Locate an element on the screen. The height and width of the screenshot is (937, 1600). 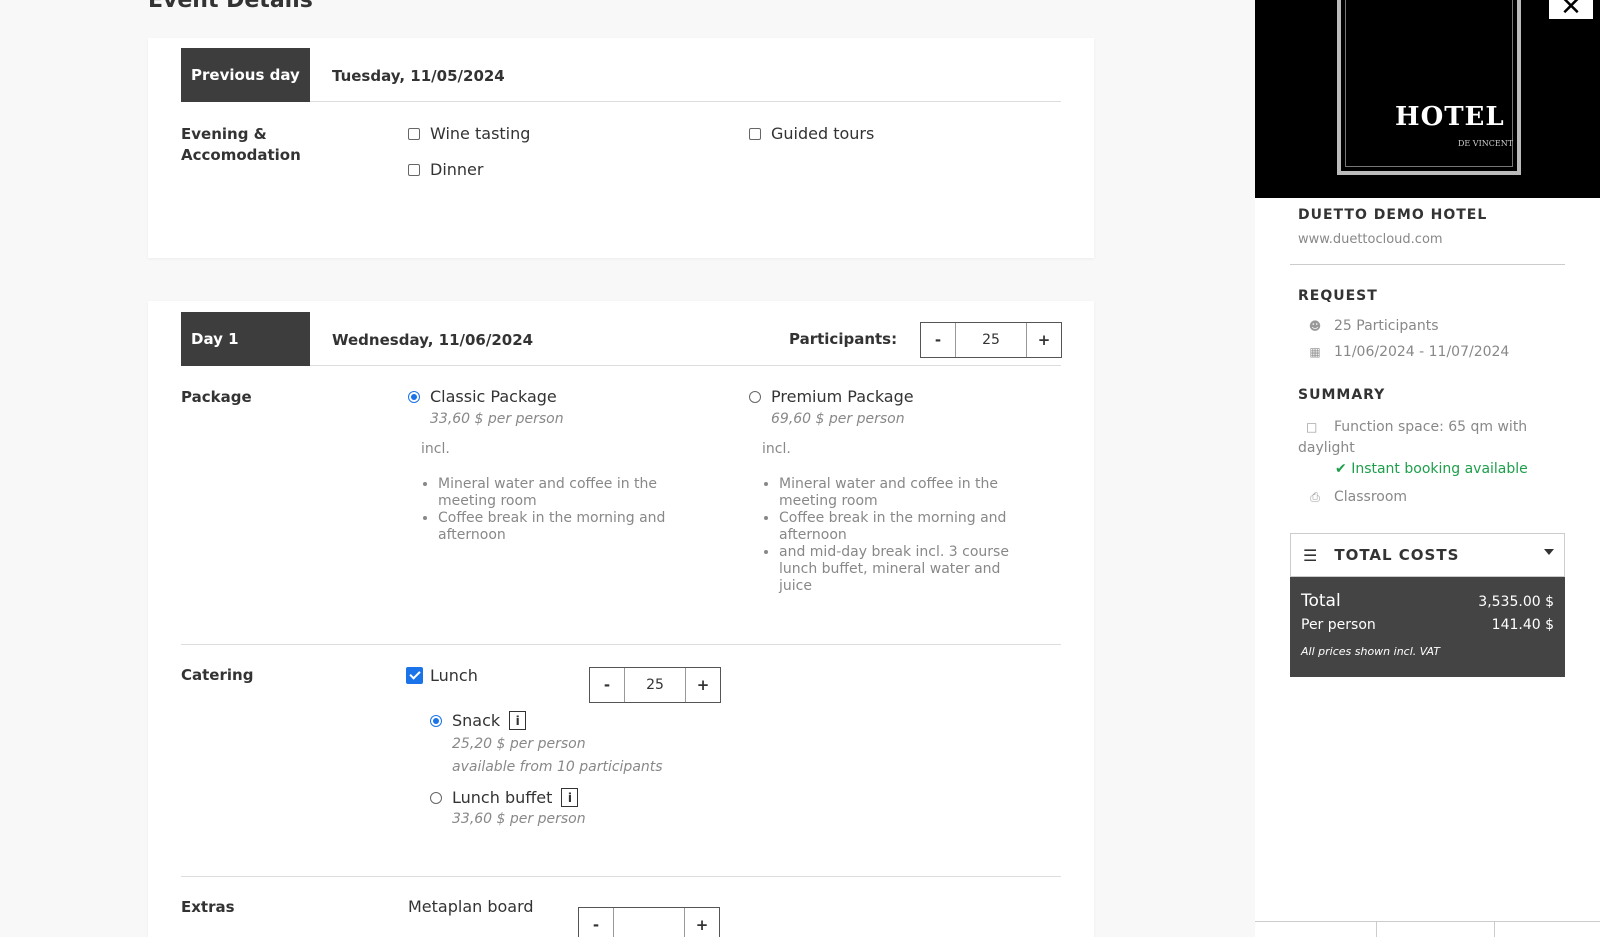
total-value: 3,535.00 $ is located at coordinates (1516, 602).